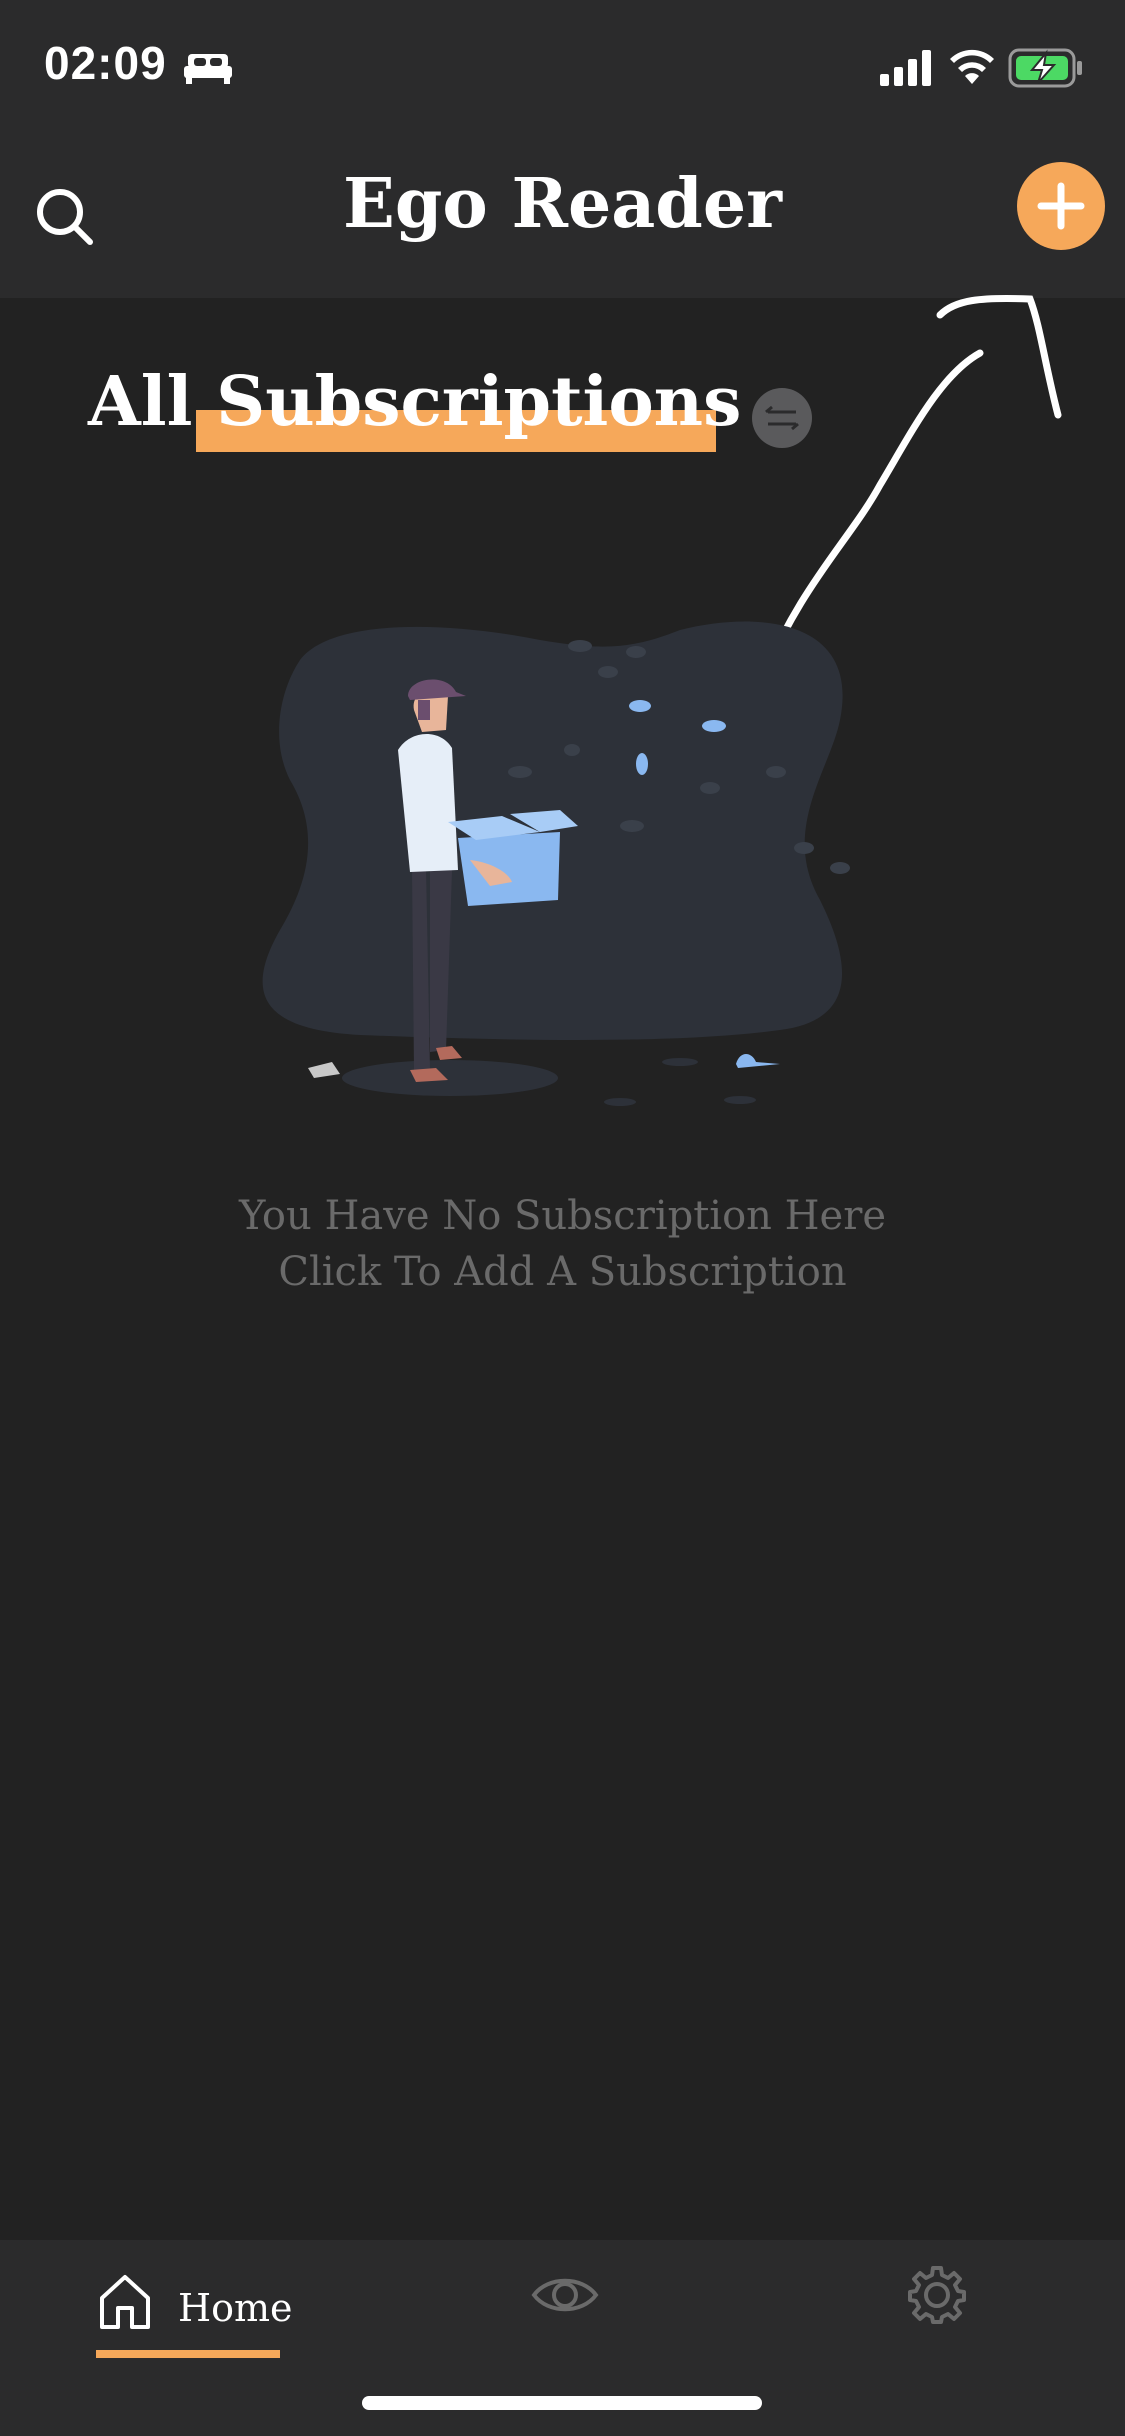 The image size is (1125, 2436). I want to click on tab-settings, so click(937, 2295).